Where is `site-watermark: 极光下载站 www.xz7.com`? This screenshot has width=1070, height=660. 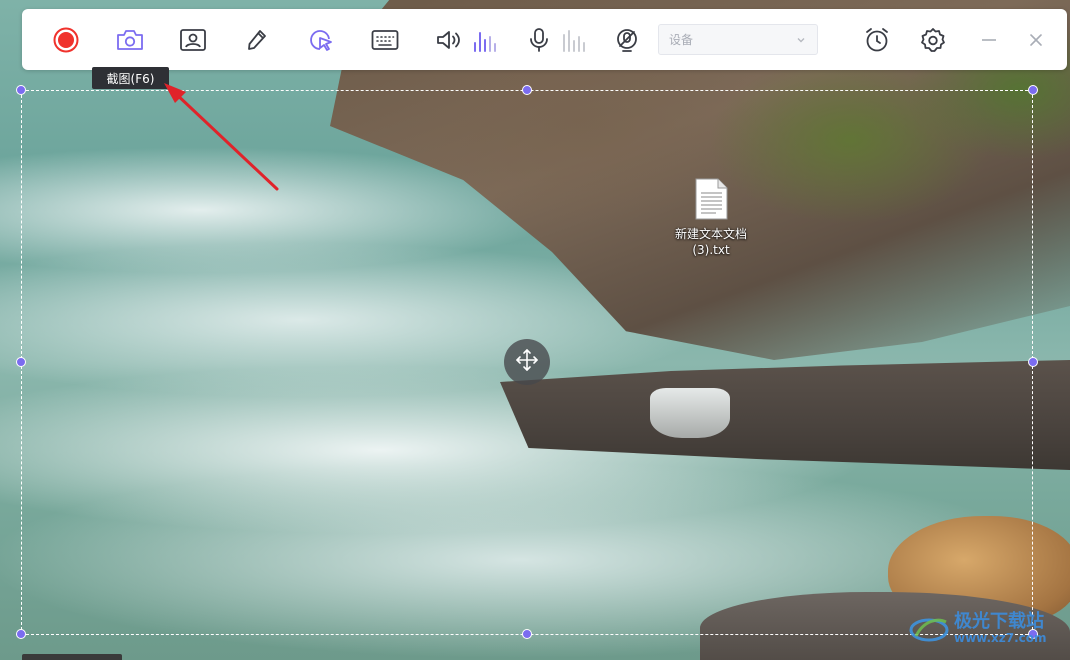 site-watermark: 极光下载站 www.xz7.com is located at coordinates (988, 630).